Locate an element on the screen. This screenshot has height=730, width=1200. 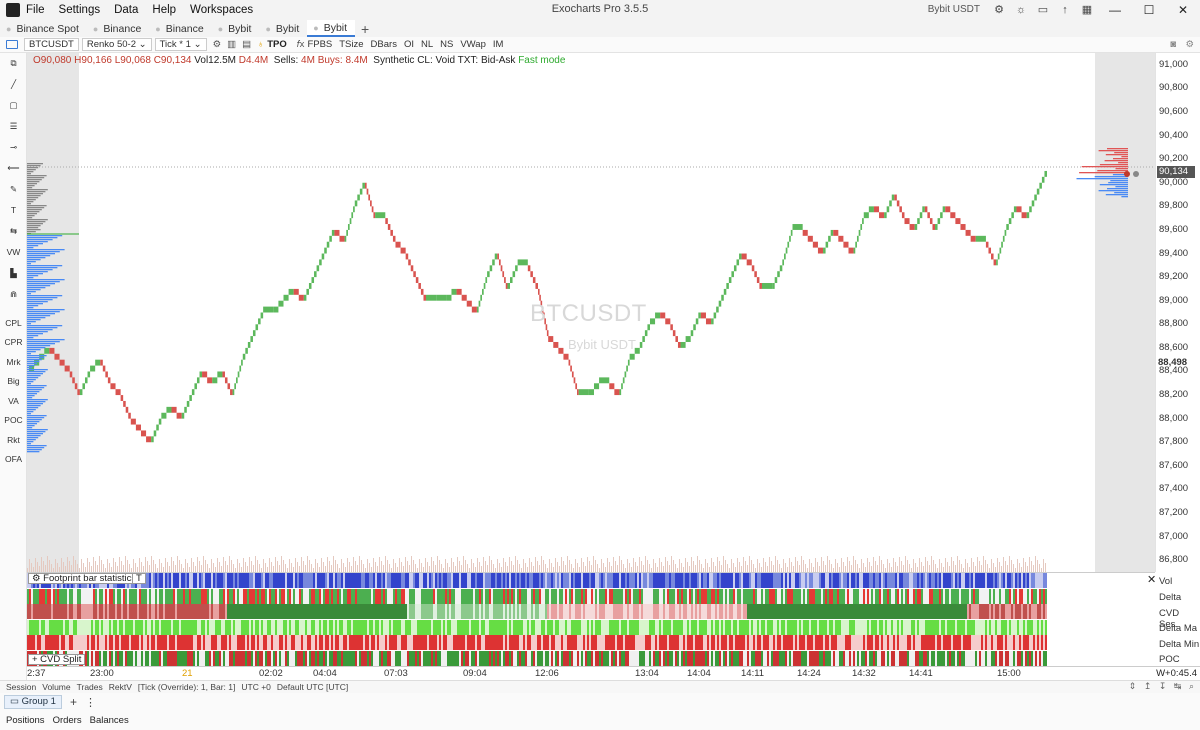
parallel-lines-icon: ☰ is located at coordinates (13, 126).